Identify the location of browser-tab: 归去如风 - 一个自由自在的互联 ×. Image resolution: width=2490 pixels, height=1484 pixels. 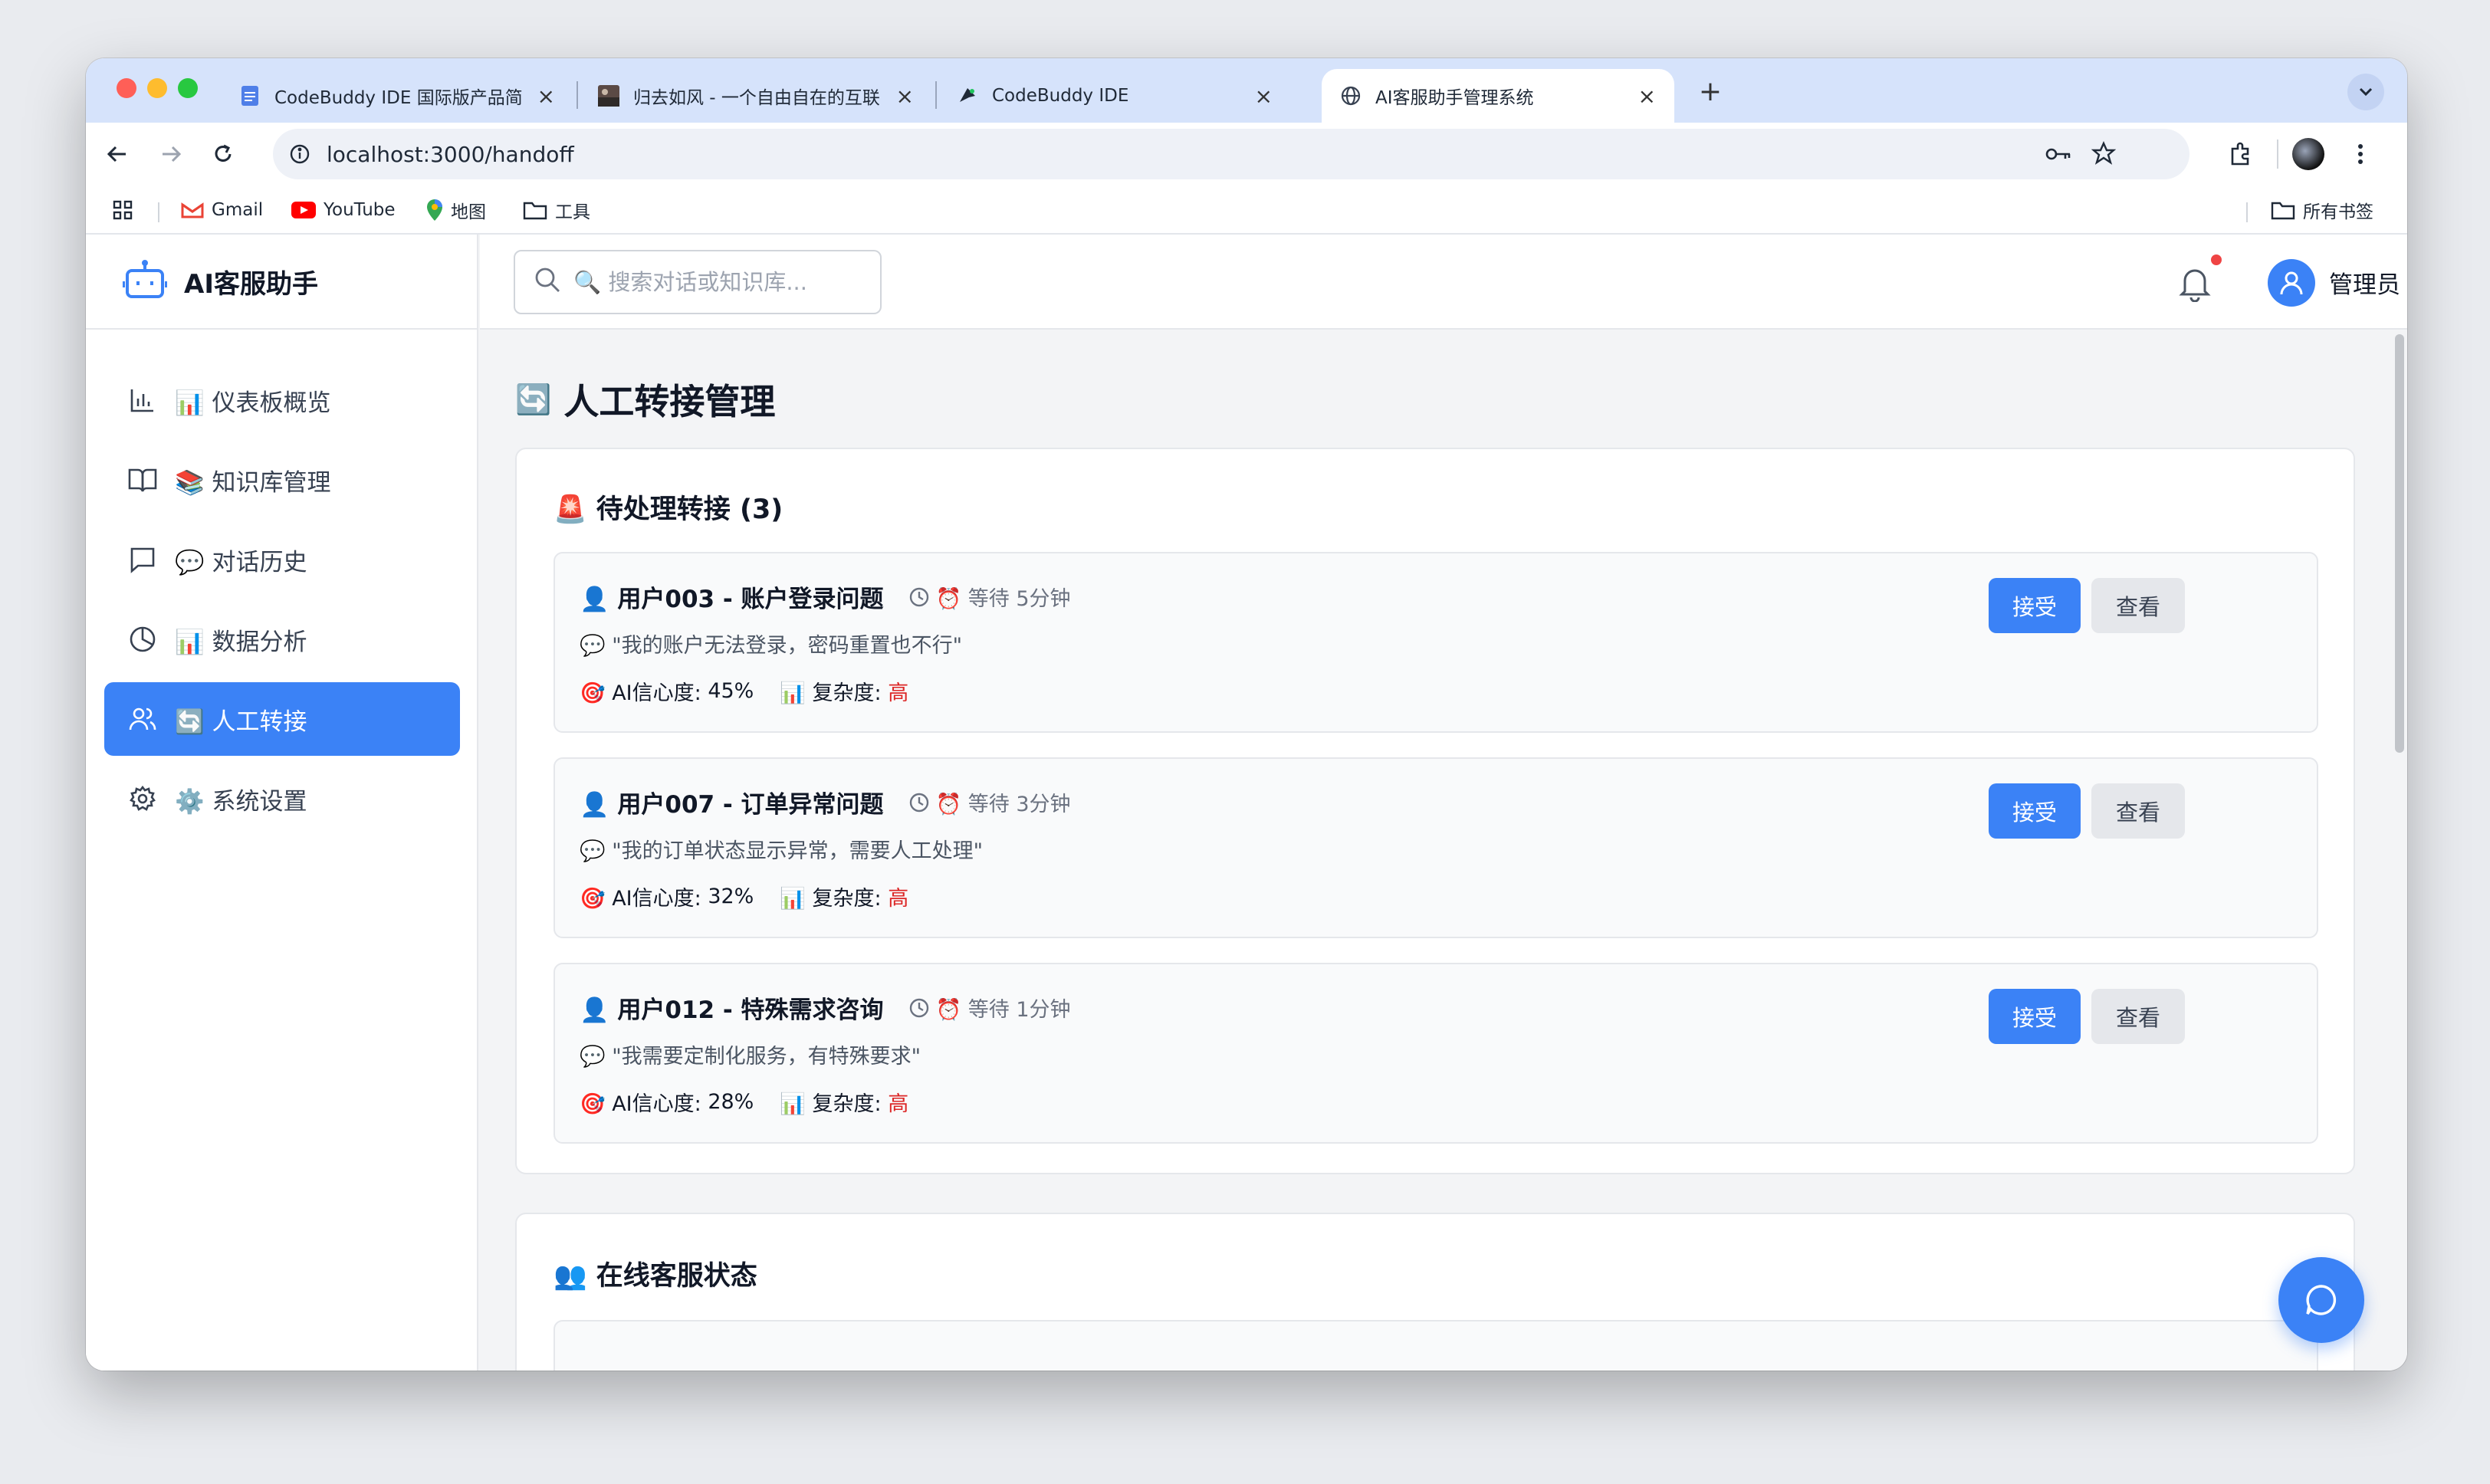
(756, 96).